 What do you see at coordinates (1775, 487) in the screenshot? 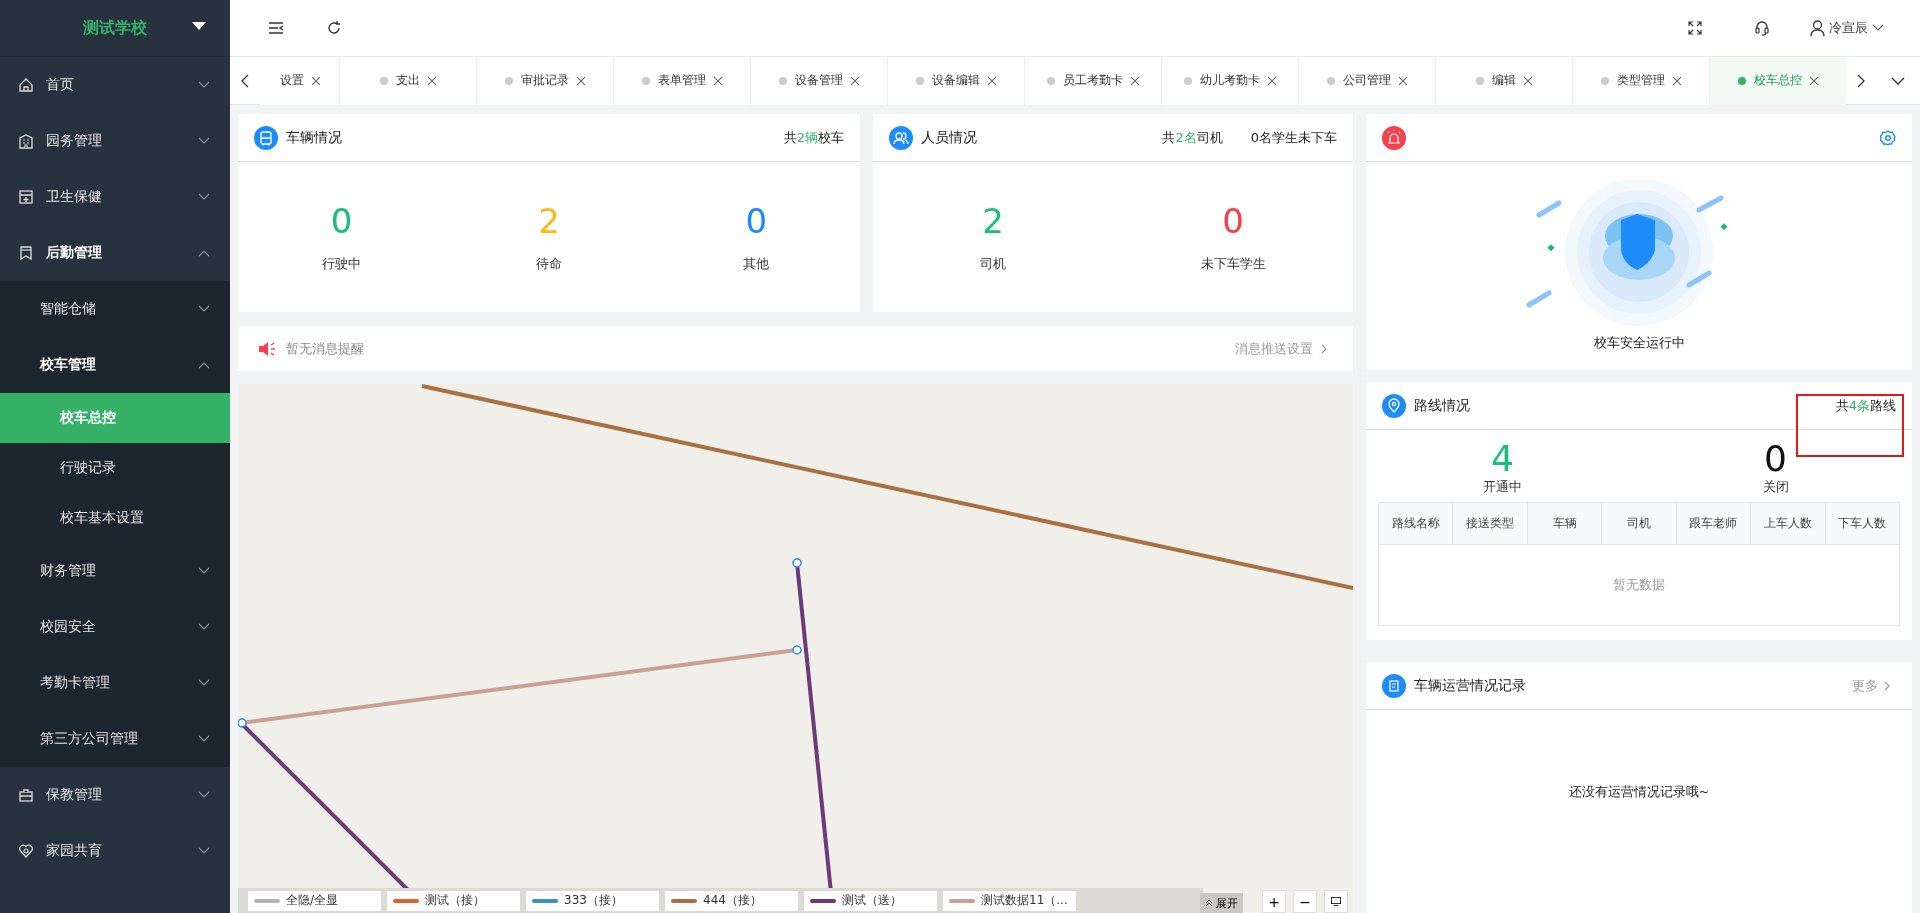
I see `stat-label: 关闭` at bounding box center [1775, 487].